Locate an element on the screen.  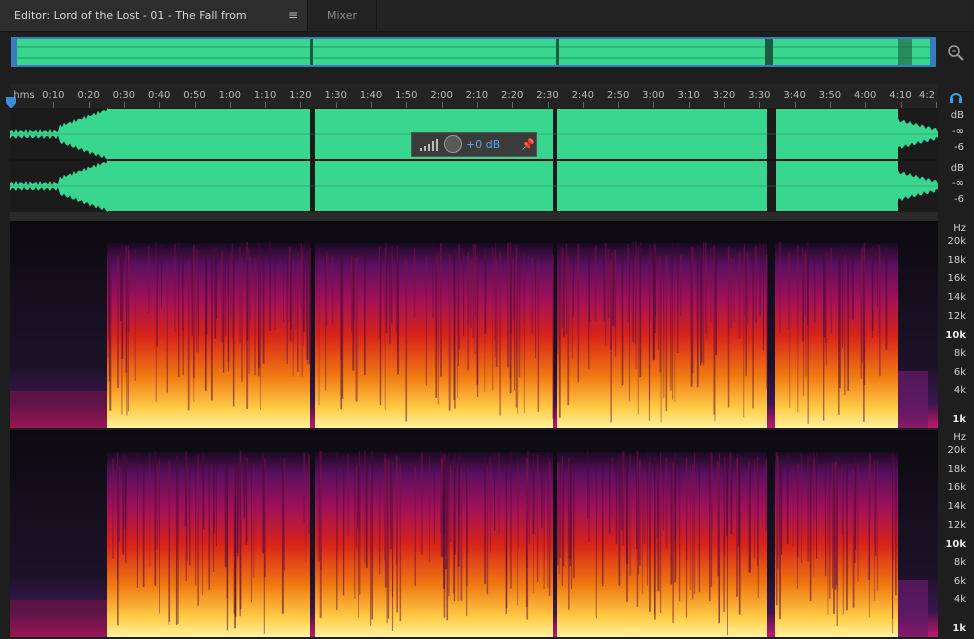
frequency-scale-ch2: Hz 20k 18k 16k 14k 12k 10k 8k 6k 4k 1k is located at coordinates (957, 533).